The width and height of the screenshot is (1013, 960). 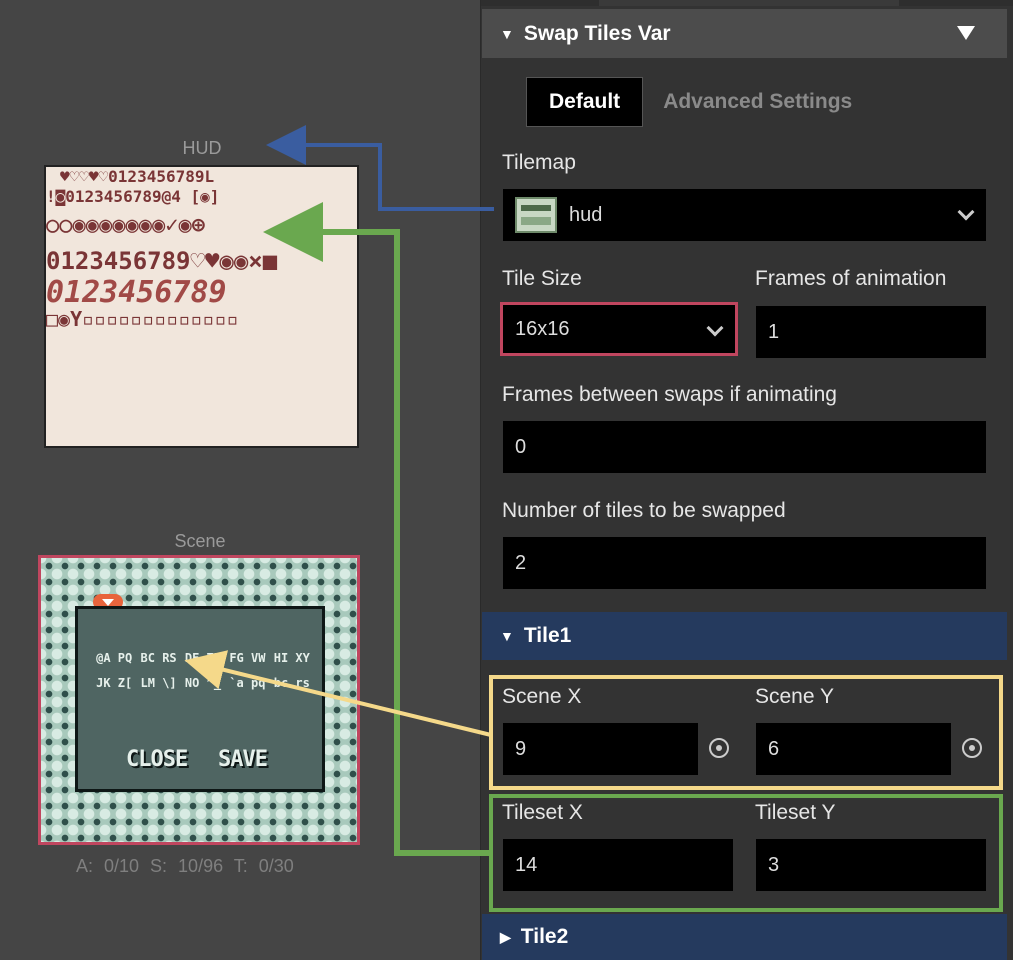 I want to click on expand-triangle-icon: ▶, so click(x=505, y=936).